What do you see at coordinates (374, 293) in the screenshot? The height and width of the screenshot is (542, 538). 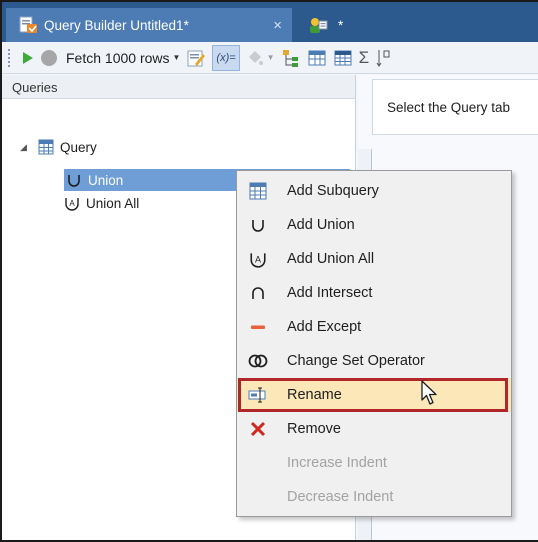 I see `menu-item-add-intersect: Add Intersect` at bounding box center [374, 293].